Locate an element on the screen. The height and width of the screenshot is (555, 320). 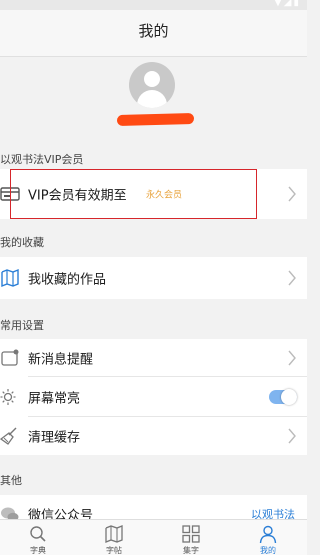
tab-label: 字帖 is located at coordinates (114, 550).